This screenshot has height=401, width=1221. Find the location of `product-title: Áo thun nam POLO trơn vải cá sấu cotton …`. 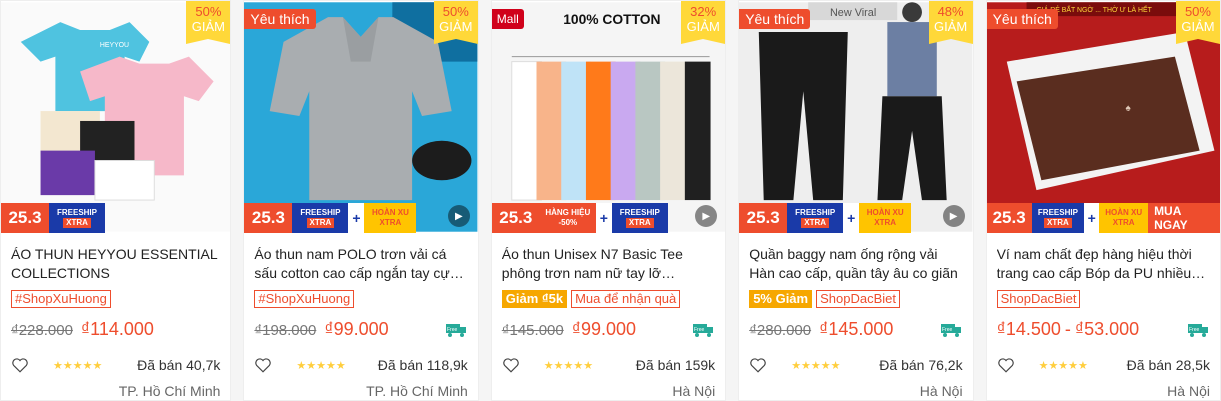

product-title: Áo thun nam POLO trơn vải cá sấu cotton … is located at coordinates (360, 264).